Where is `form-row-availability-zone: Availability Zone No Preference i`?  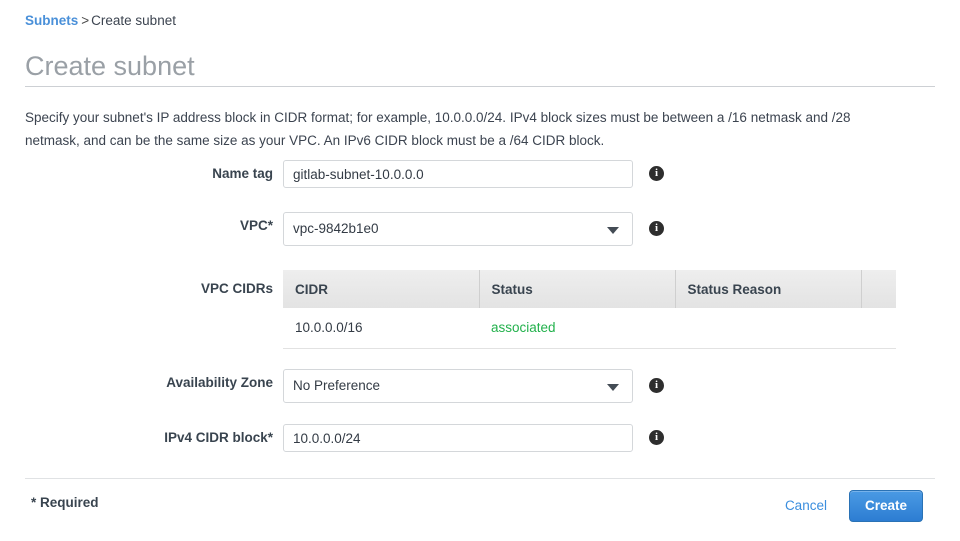 form-row-availability-zone: Availability Zone No Preference i is located at coordinates (480, 386).